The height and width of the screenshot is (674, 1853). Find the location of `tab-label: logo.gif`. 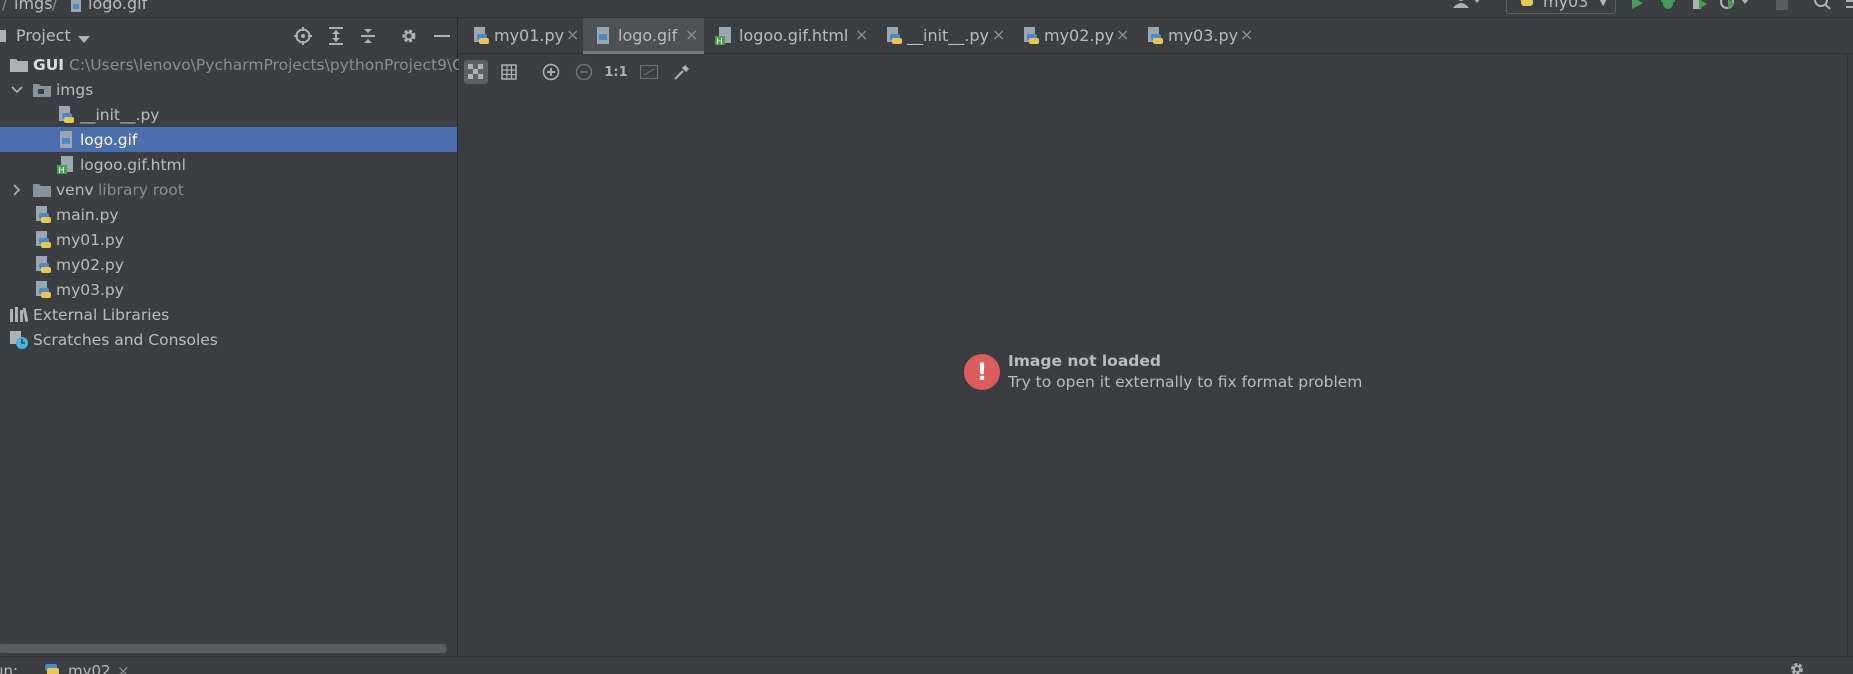

tab-label: logo.gif is located at coordinates (648, 35).